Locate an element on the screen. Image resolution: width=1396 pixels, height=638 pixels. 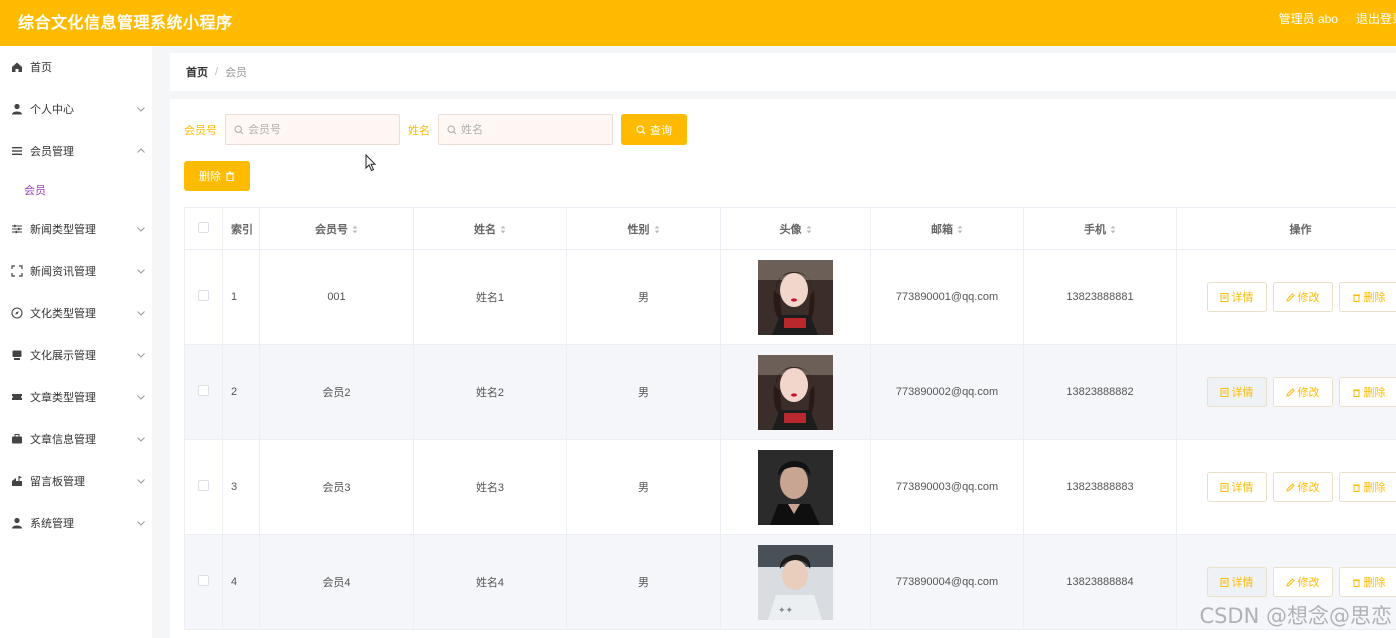
breadcrumb-home: 首页 is located at coordinates (197, 72).